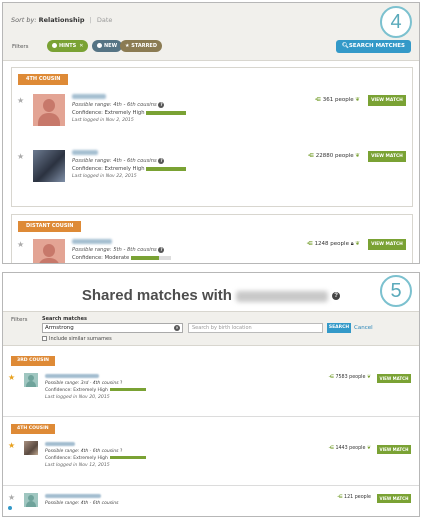 The width and height of the screenshot is (422, 519). What do you see at coordinates (10, 508) in the screenshot?
I see `new-indicator-icon` at bounding box center [10, 508].